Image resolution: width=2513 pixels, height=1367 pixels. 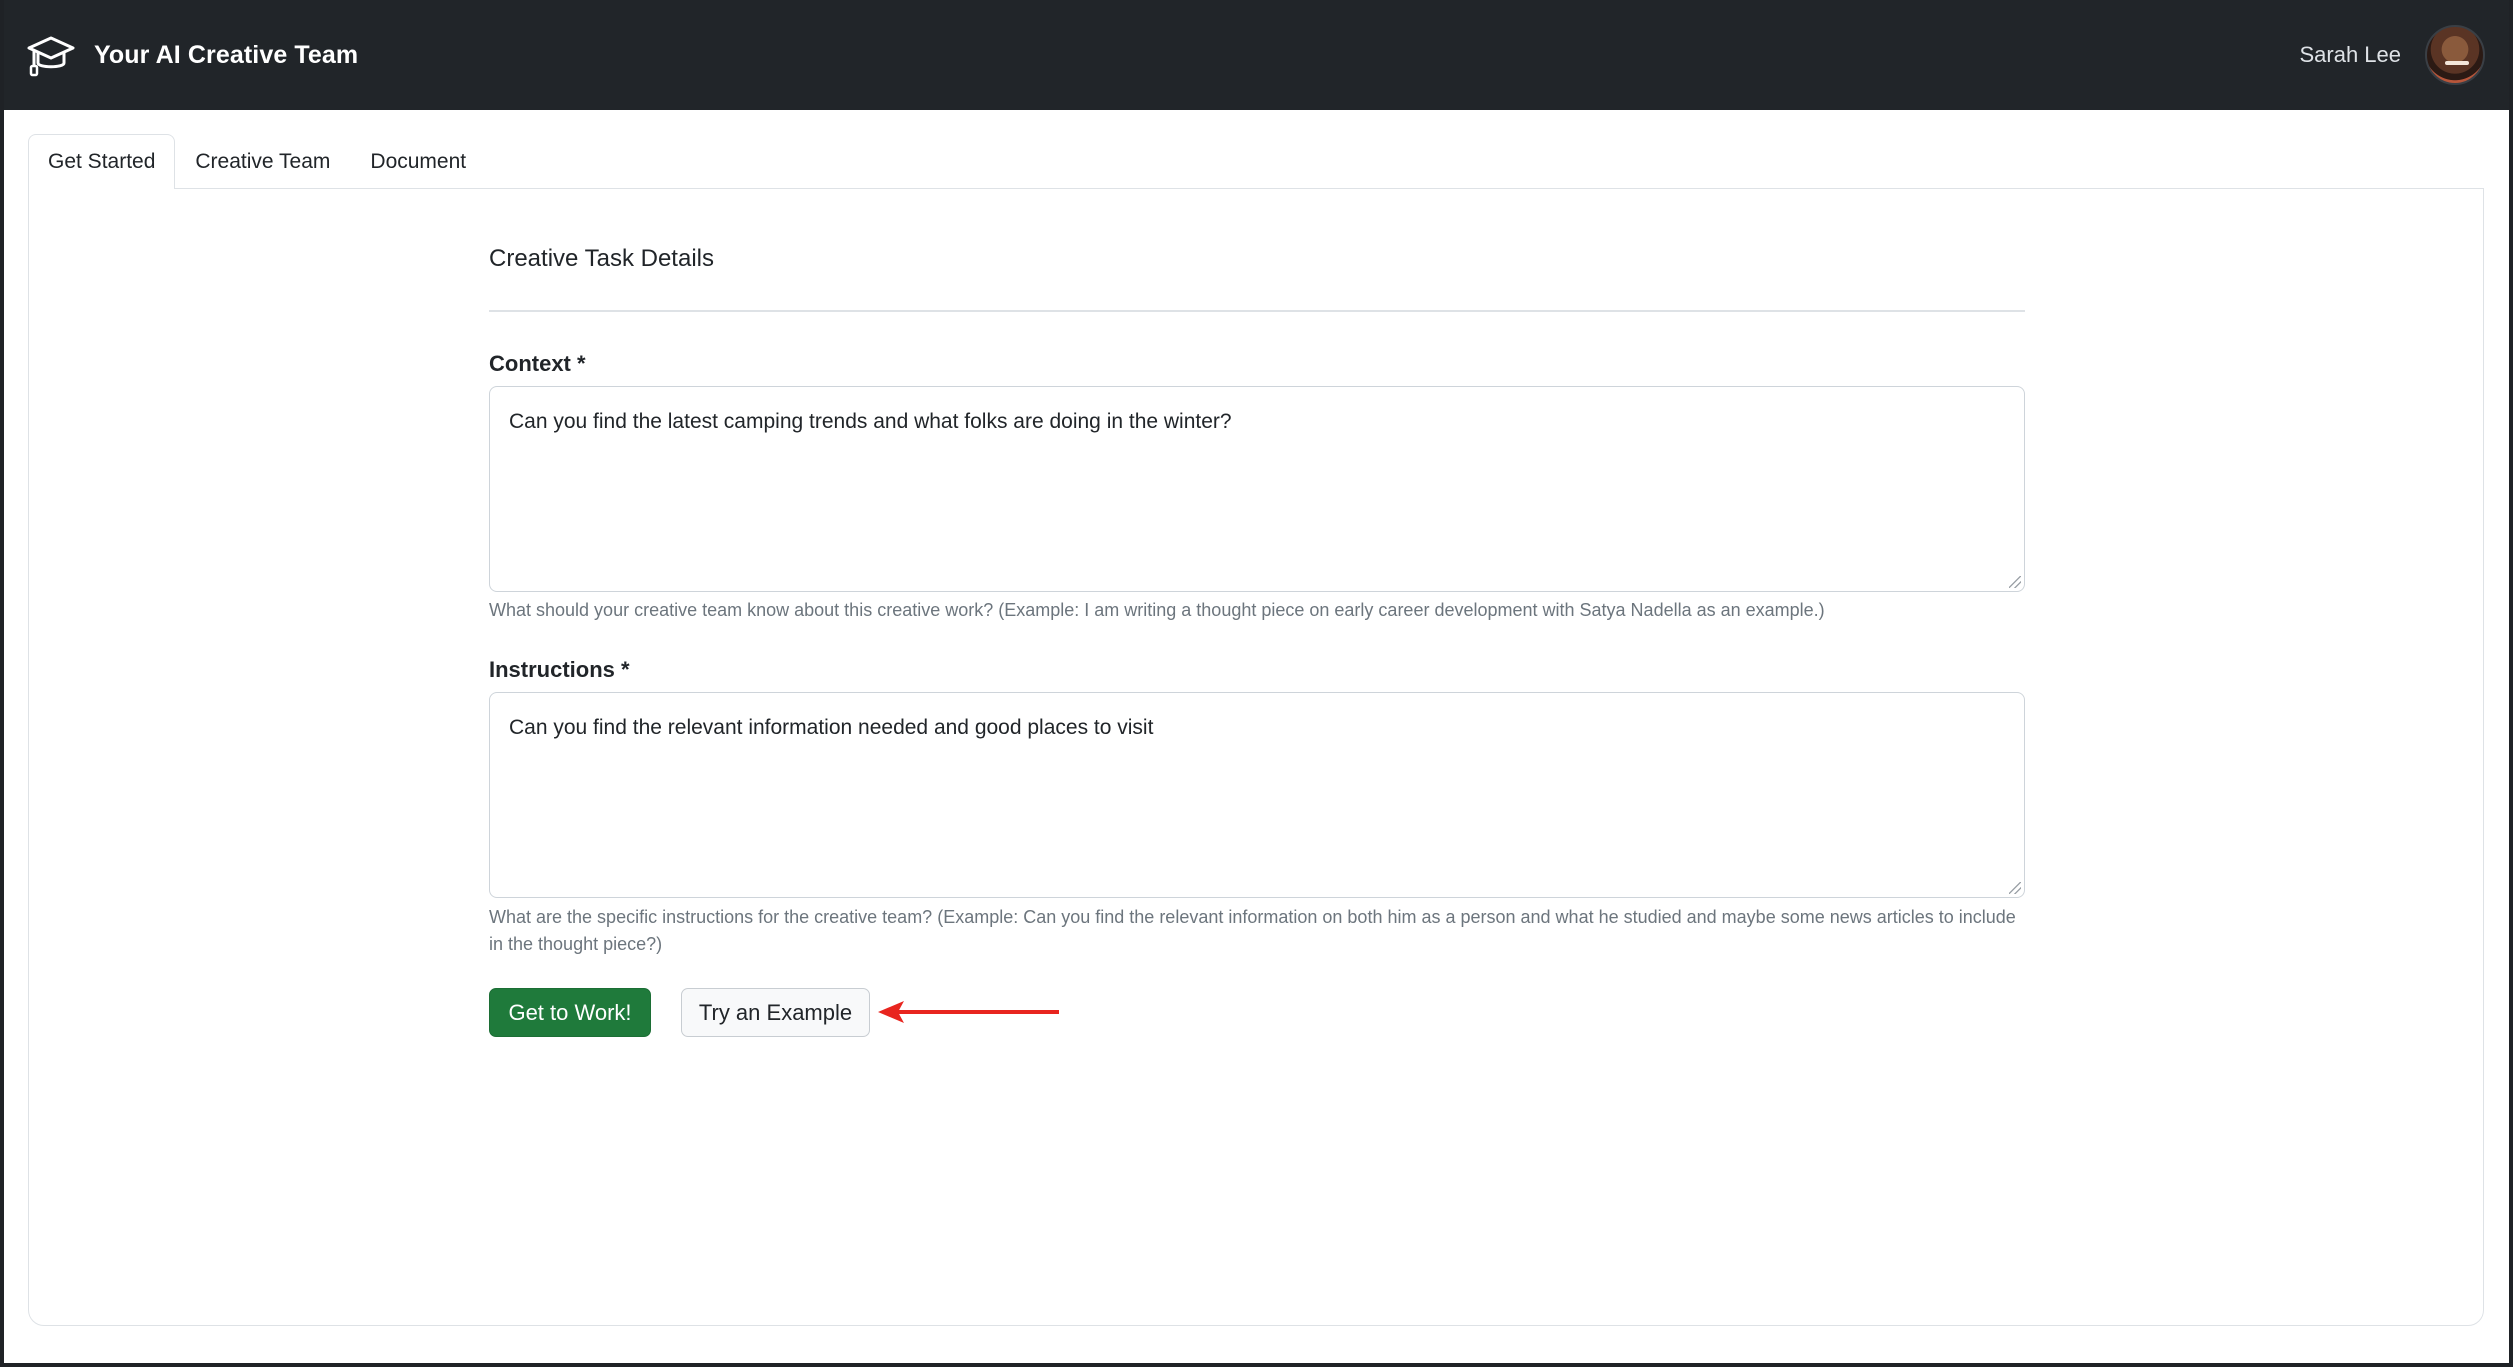 What do you see at coordinates (418, 161) in the screenshot?
I see `tab-document: Document` at bounding box center [418, 161].